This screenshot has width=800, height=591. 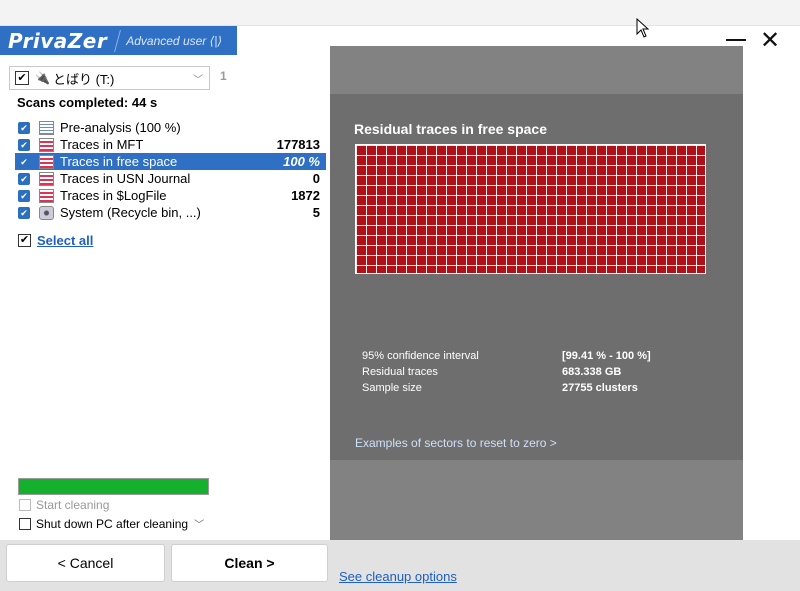 I want to click on free-space-icon, so click(x=46, y=161).